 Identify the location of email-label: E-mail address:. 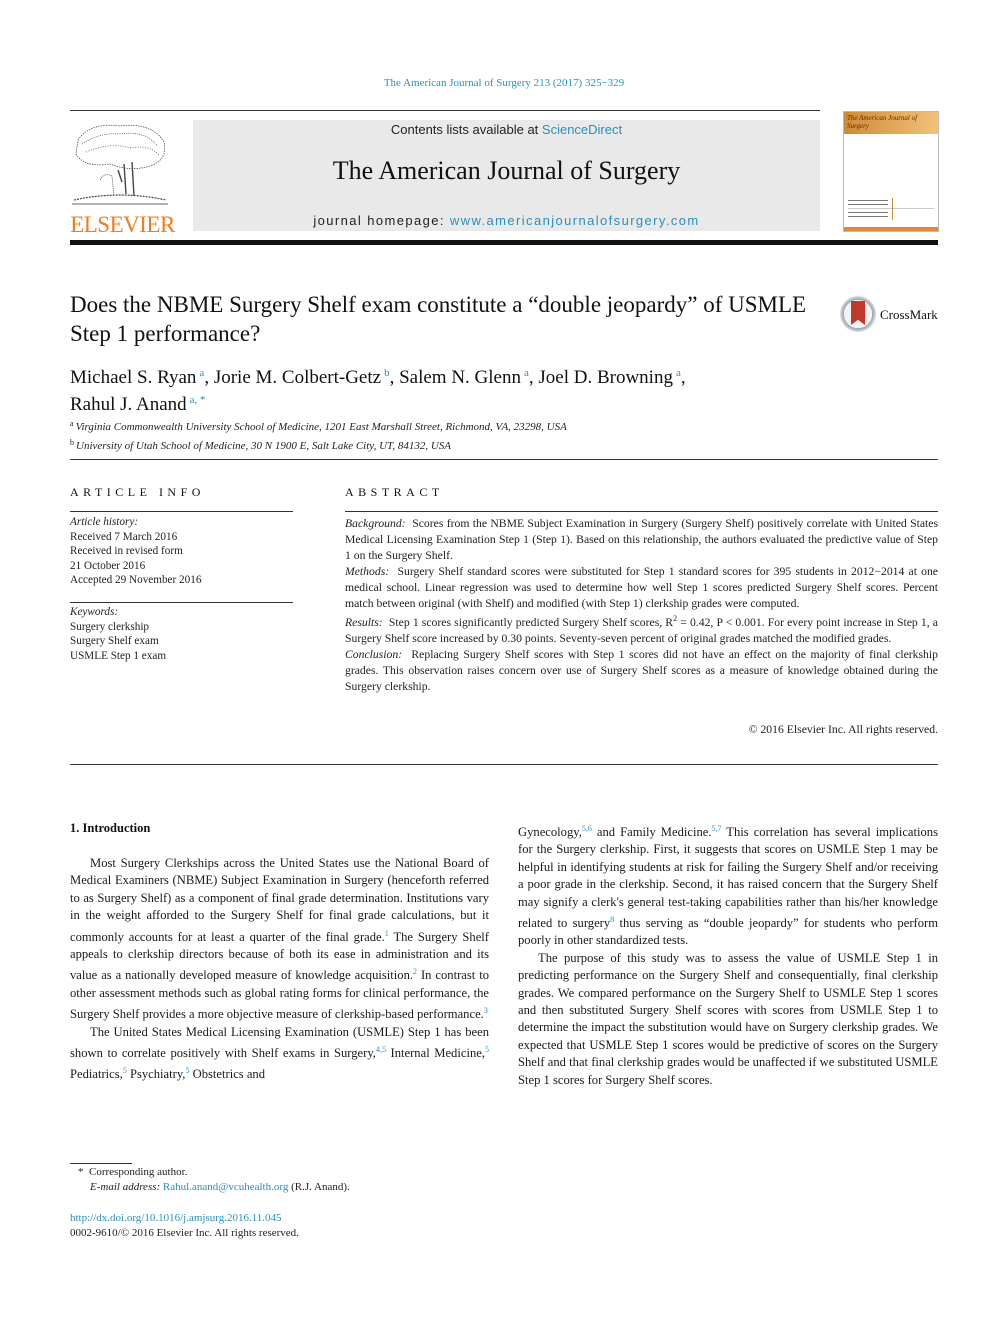
(125, 1187).